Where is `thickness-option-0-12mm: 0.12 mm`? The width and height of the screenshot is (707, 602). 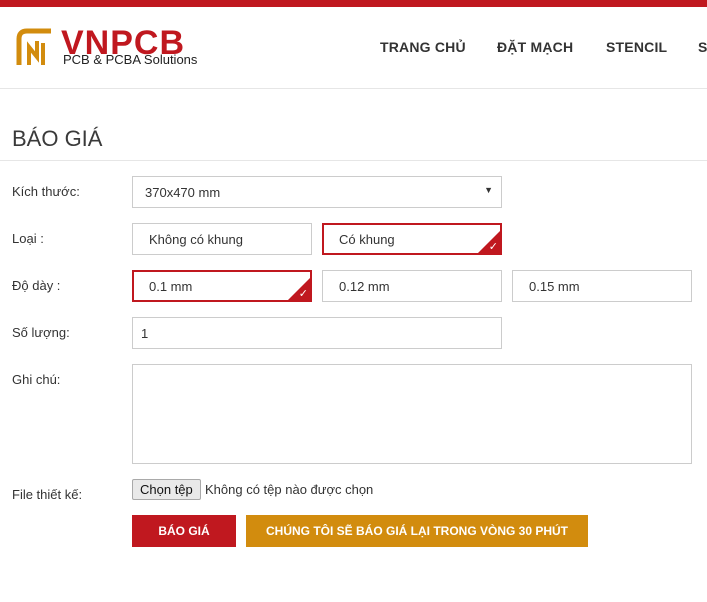 thickness-option-0-12mm: 0.12 mm is located at coordinates (412, 286).